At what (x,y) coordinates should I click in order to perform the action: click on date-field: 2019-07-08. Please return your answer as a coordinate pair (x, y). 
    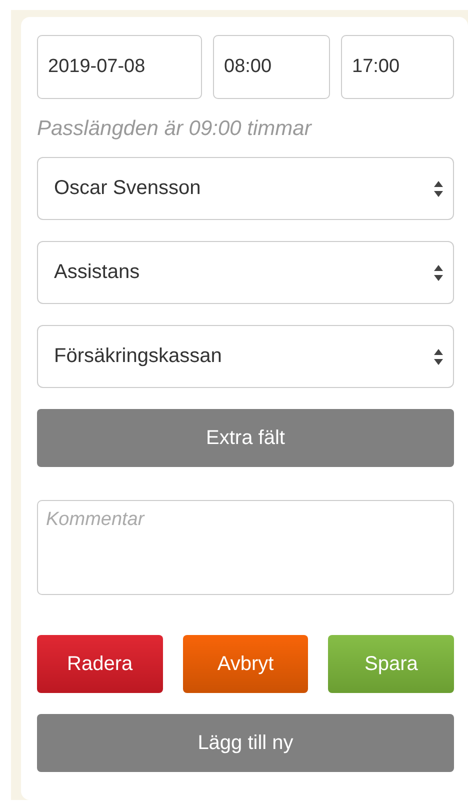
    Looking at the image, I should click on (119, 67).